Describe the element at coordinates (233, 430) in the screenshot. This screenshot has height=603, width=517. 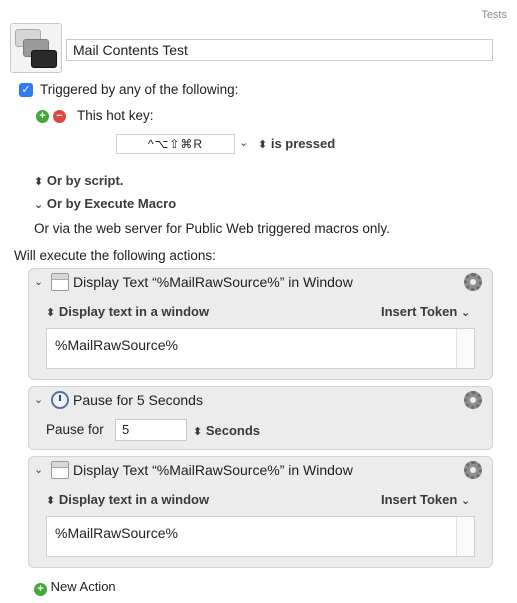
I see `pause-unit-label: Seconds` at that location.